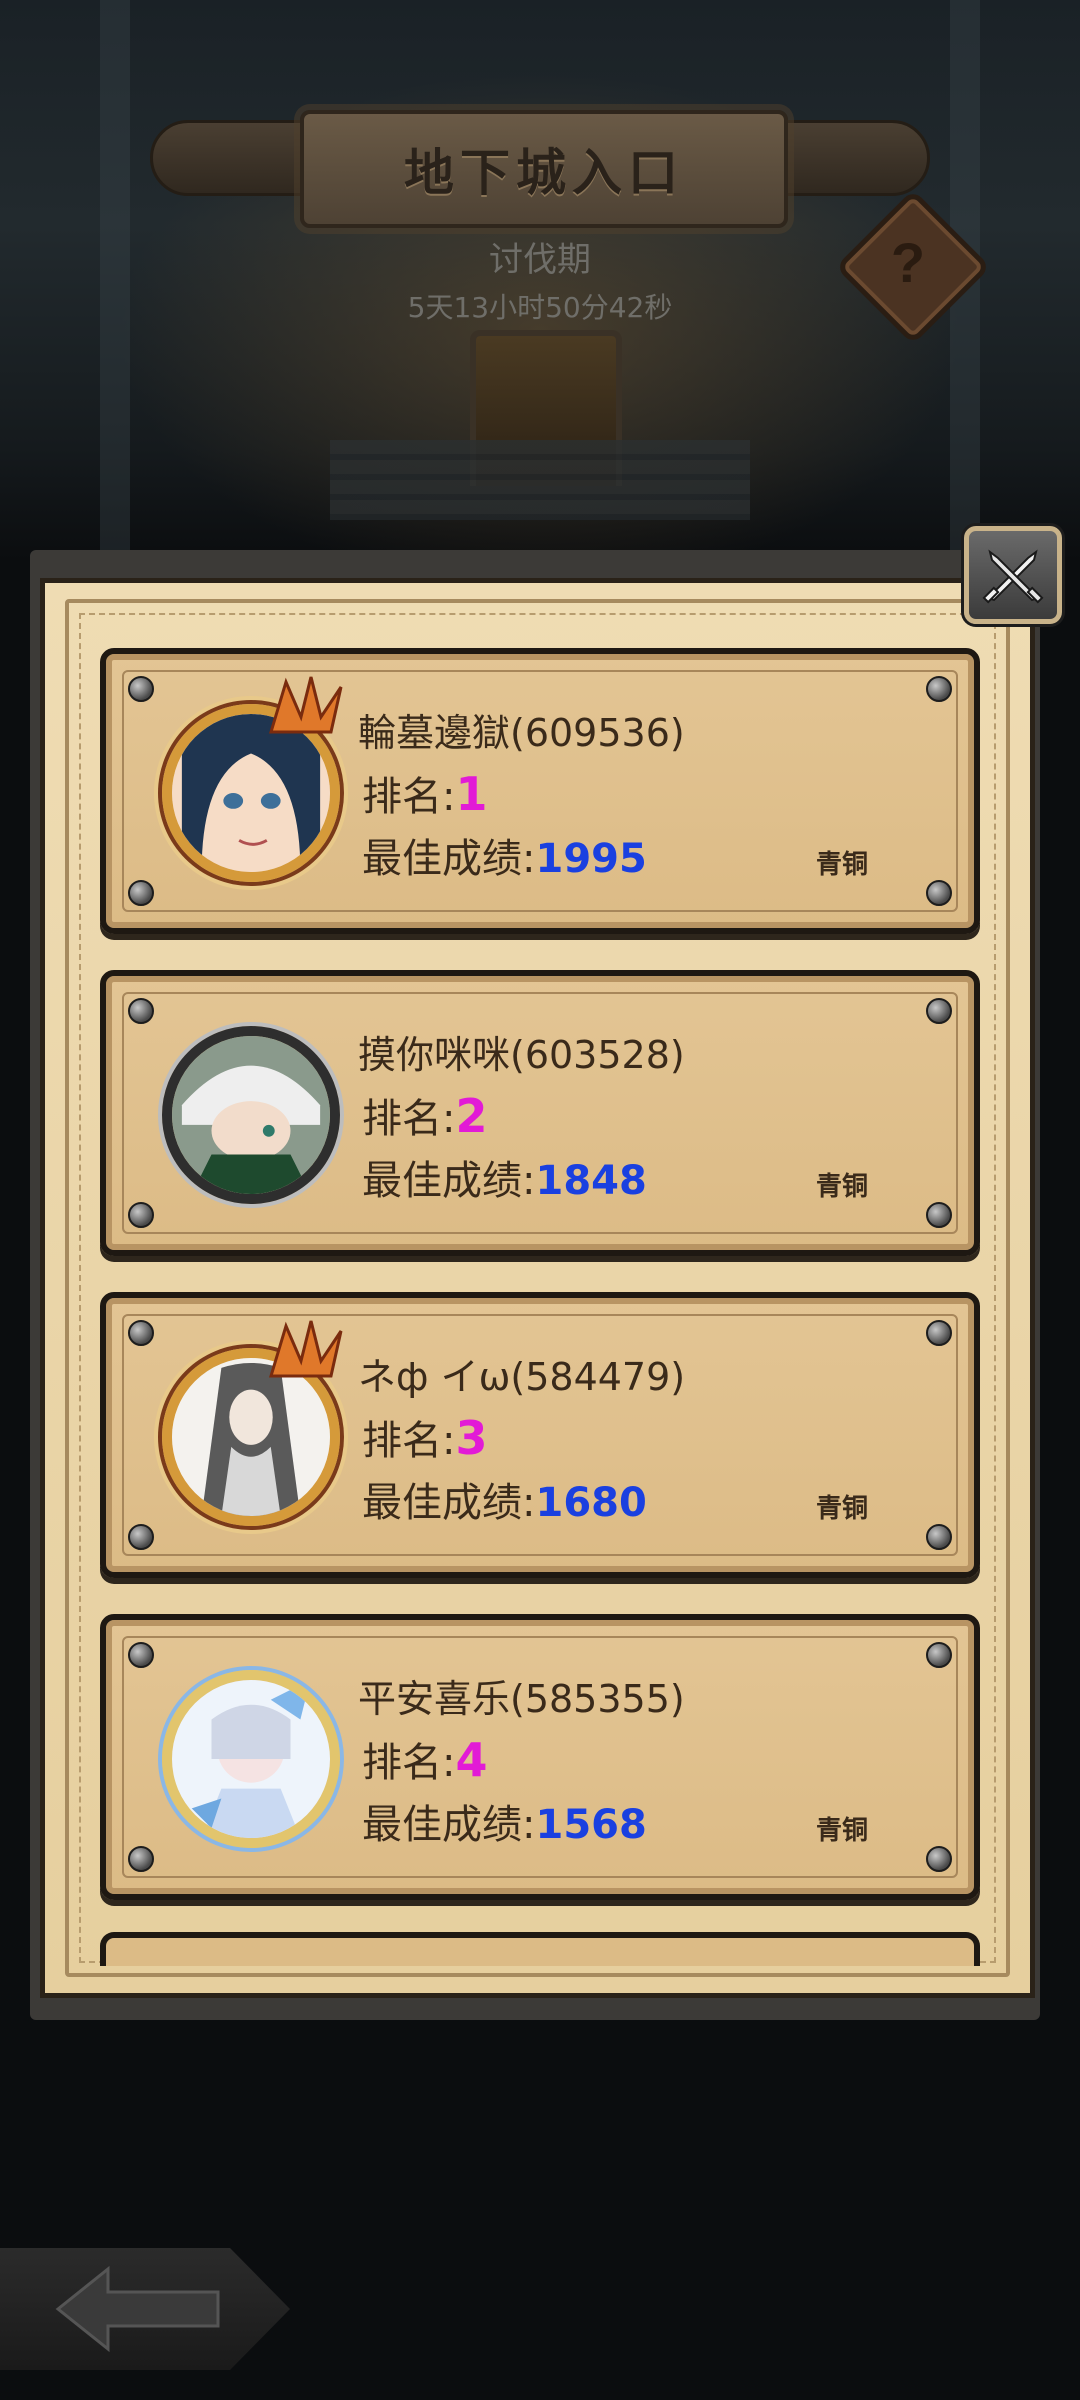 The width and height of the screenshot is (1080, 2400). What do you see at coordinates (233, 158) in the screenshot?
I see `title-wing-left` at bounding box center [233, 158].